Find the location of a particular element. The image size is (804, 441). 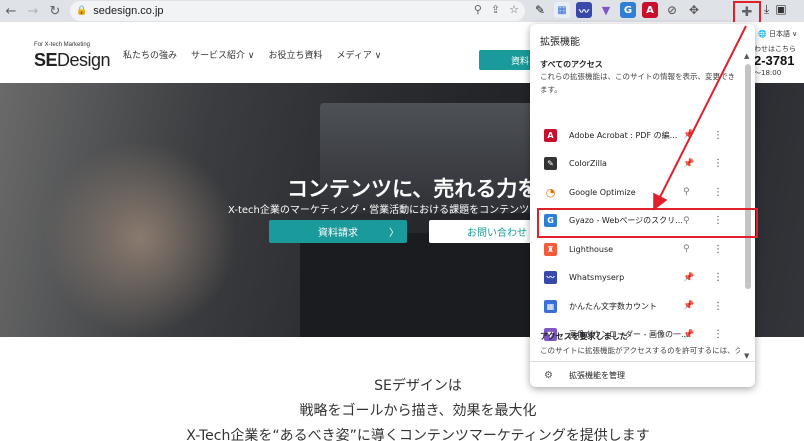

logo-thin: Design is located at coordinates (84, 60).